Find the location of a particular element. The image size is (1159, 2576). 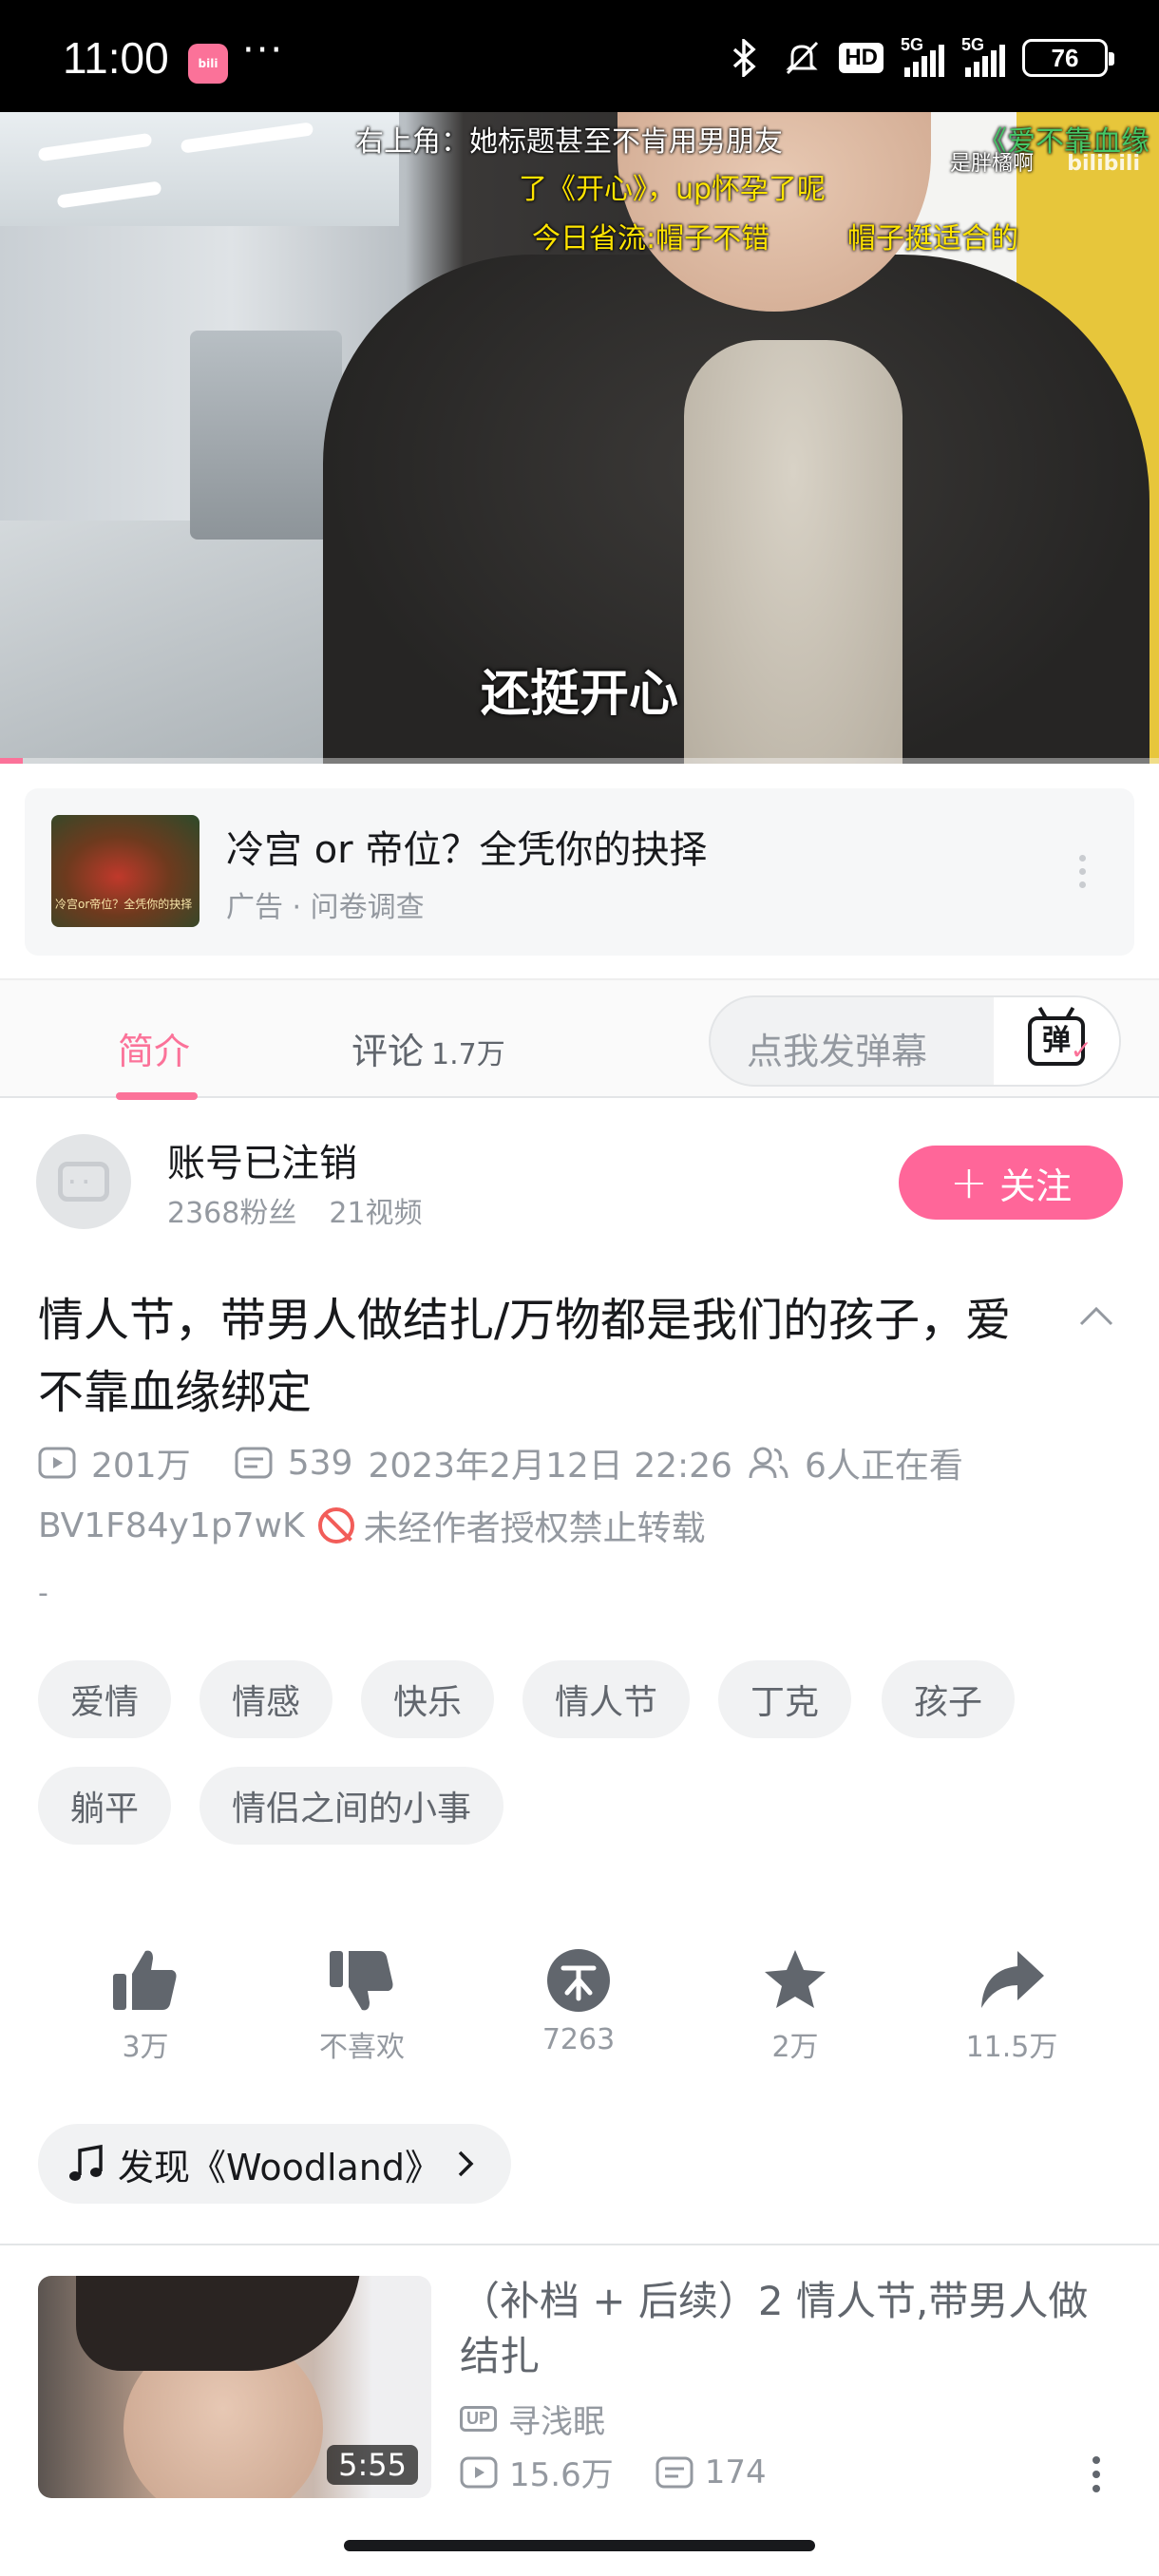

video-progress-bar is located at coordinates (579, 761).